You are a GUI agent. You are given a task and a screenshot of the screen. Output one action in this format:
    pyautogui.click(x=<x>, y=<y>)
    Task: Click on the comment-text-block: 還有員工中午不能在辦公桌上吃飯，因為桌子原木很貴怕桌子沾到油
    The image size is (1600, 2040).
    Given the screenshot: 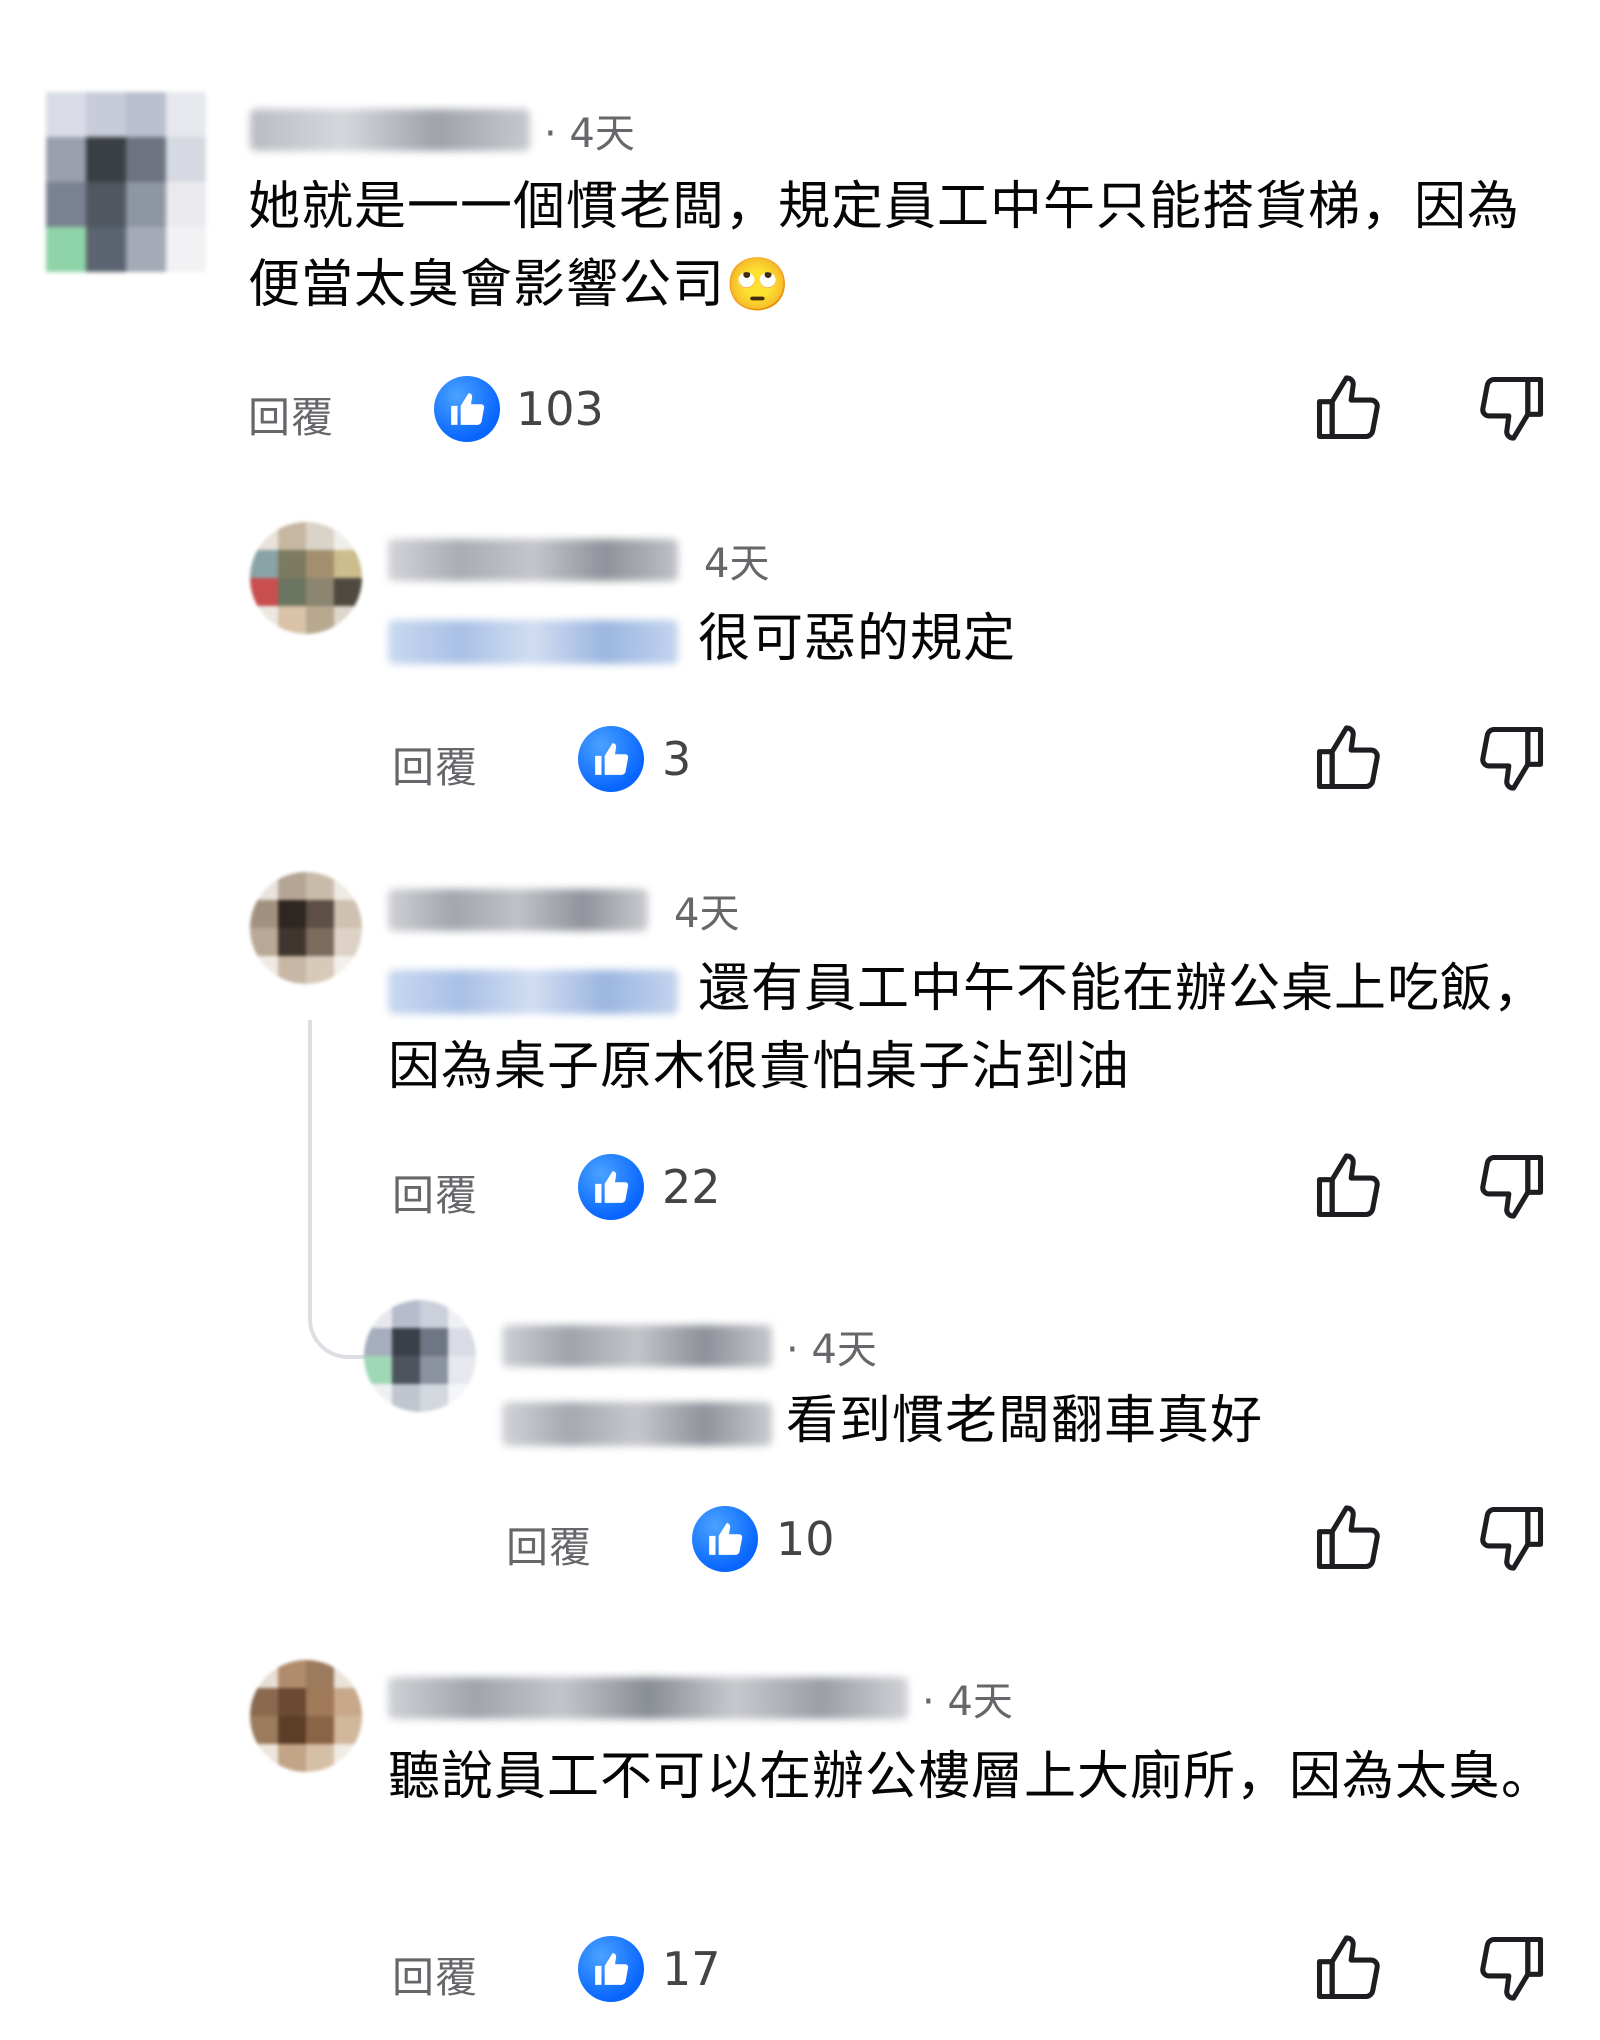 What is the action you would take?
    pyautogui.click(x=978, y=1028)
    